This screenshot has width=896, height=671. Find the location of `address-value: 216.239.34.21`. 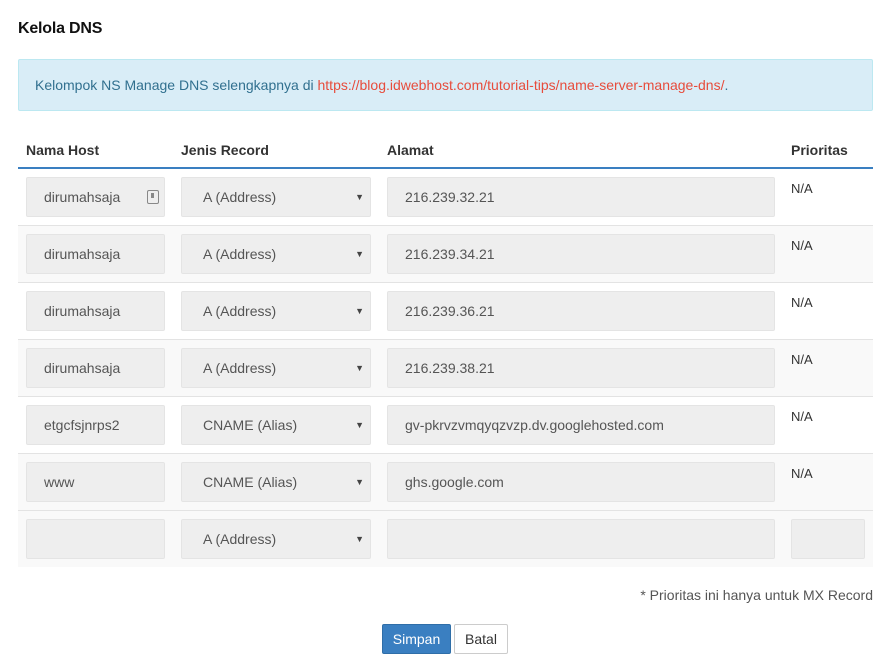

address-value: 216.239.34.21 is located at coordinates (450, 253).